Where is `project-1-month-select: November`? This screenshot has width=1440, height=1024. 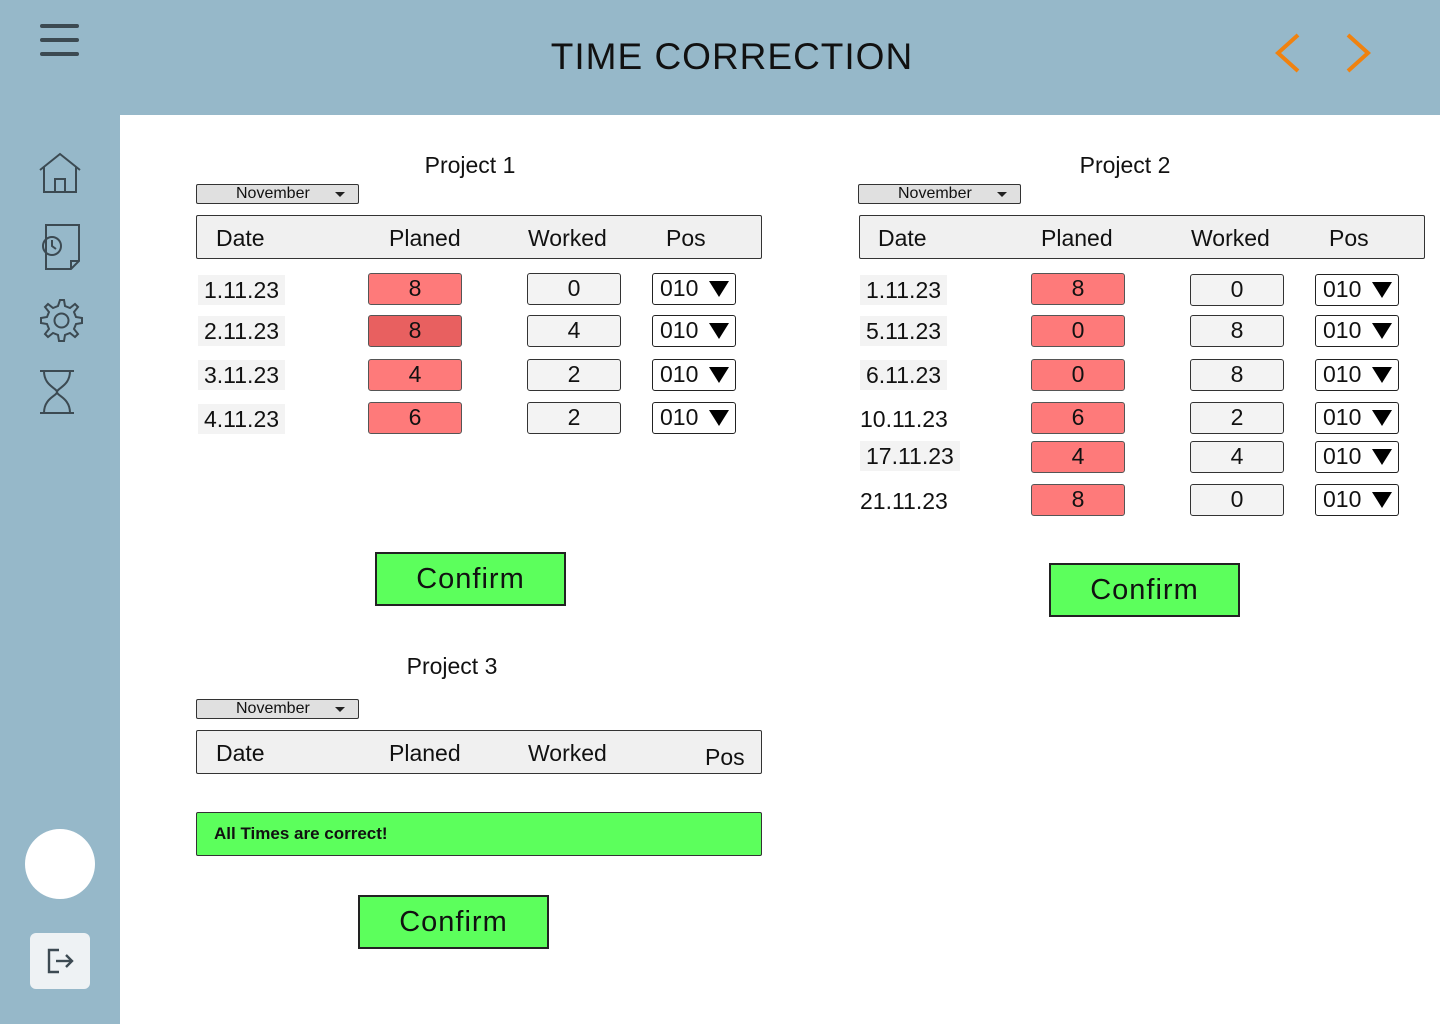
project-1-month-select: November is located at coordinates (277, 194).